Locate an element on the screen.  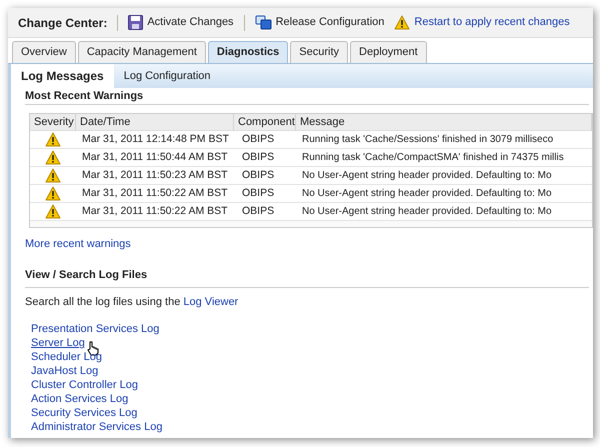
log-file-link: Scheduler Log is located at coordinates (66, 357).